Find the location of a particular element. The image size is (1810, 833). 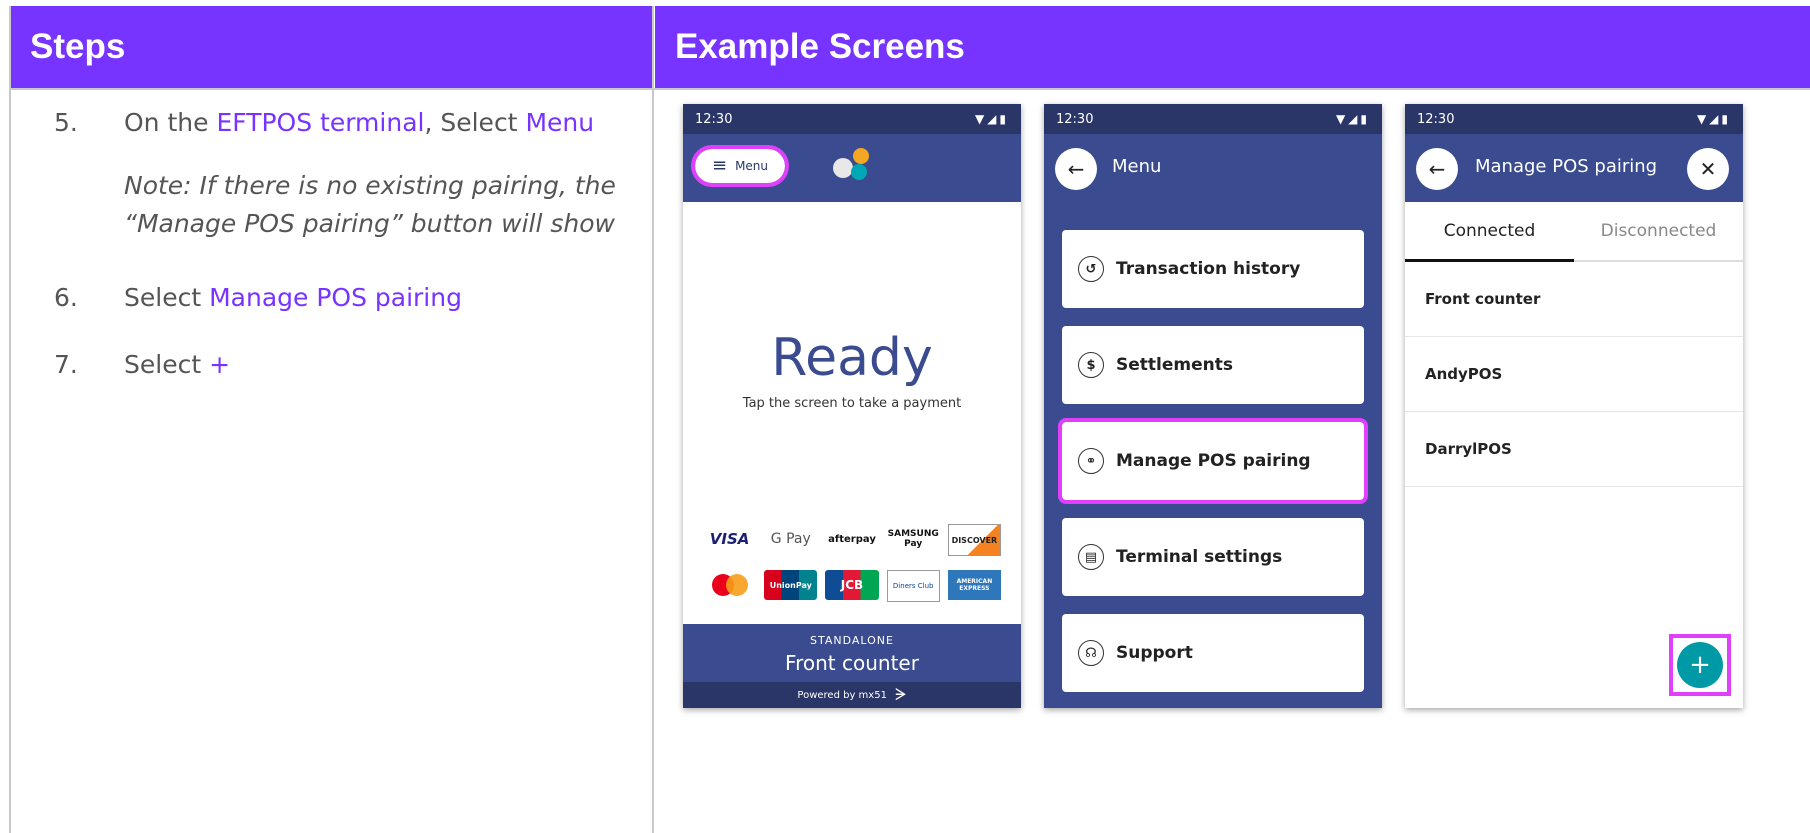

eftpos-terminal-link: EFTPOS terminal is located at coordinates (320, 122).